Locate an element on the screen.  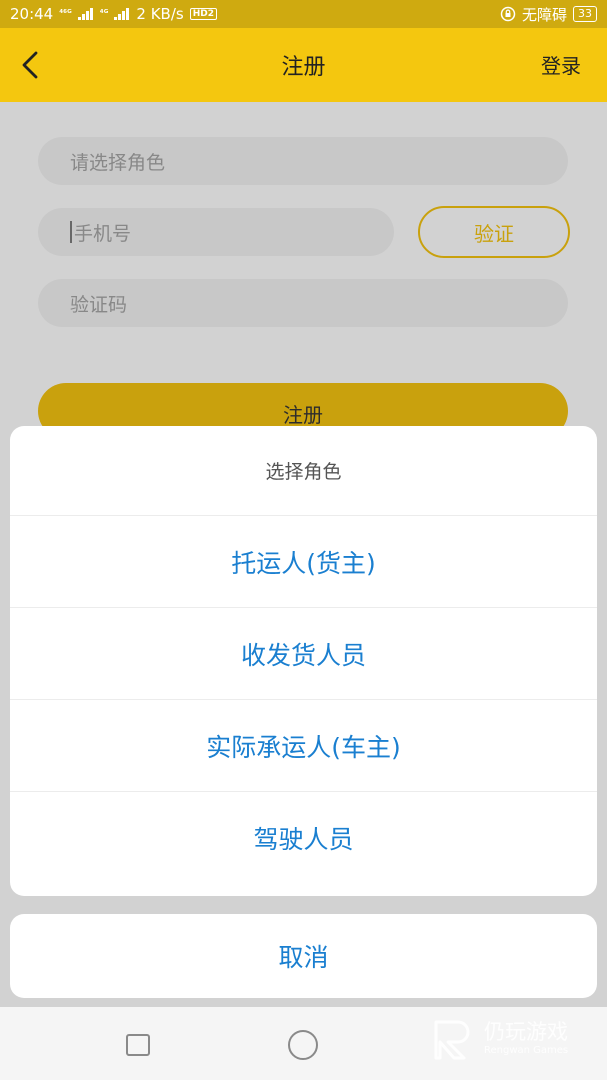
option-consignee-staff: 收发货人员 is located at coordinates (303, 654).